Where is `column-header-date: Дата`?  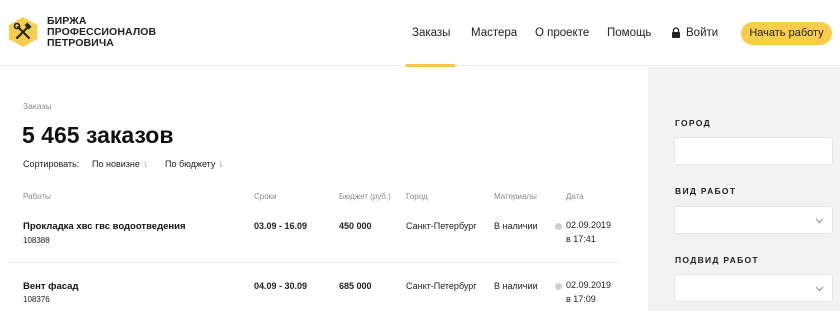
column-header-date: Дата is located at coordinates (575, 196).